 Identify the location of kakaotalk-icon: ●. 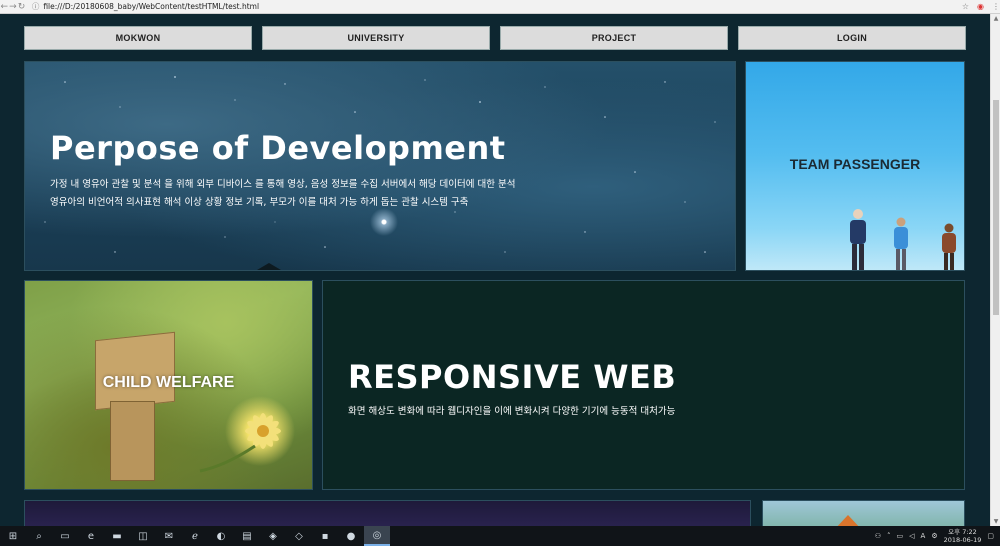
(351, 536).